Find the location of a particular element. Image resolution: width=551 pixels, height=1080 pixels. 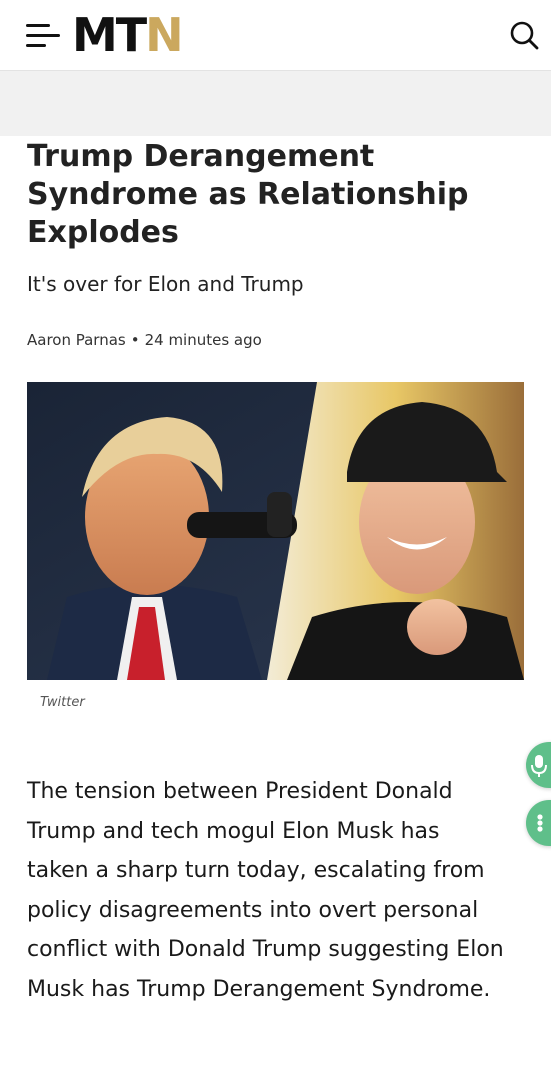

publish-time: 24 minutes ago is located at coordinates (203, 340).